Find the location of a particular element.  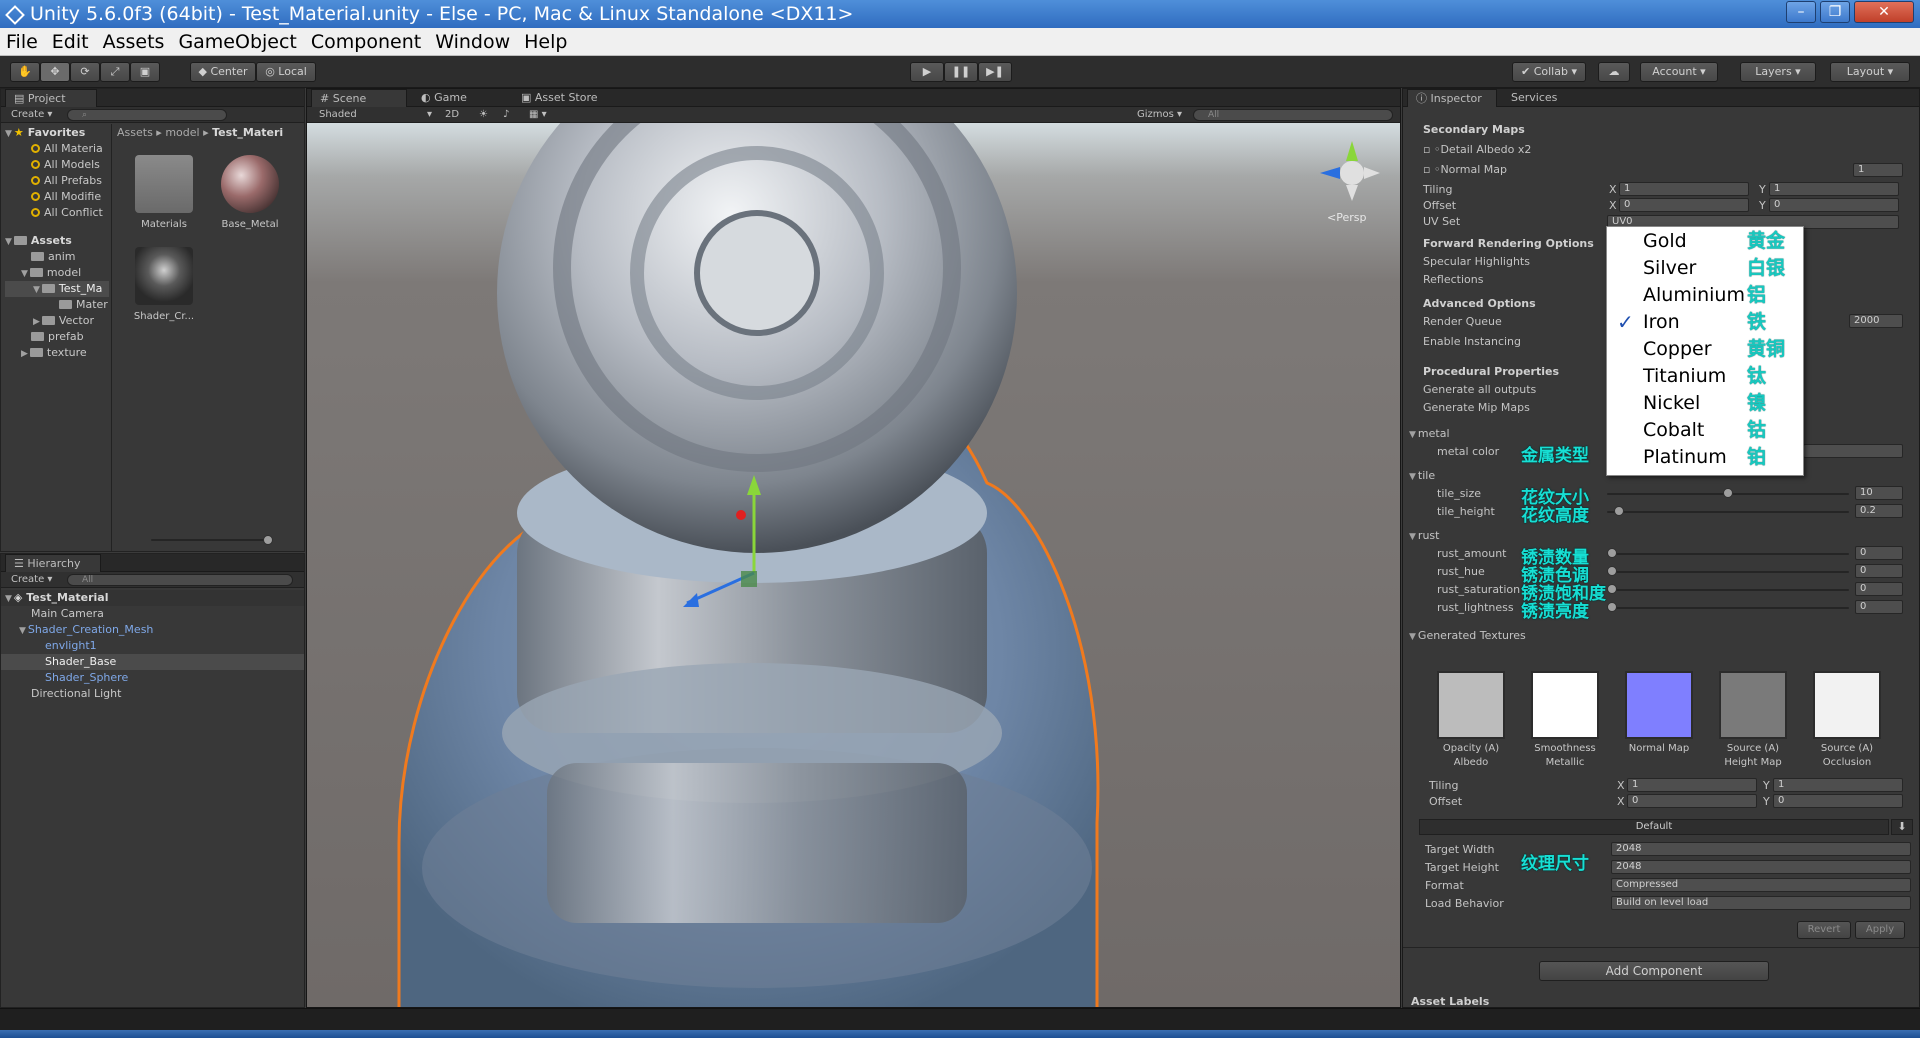

favorite-item: All Conflict is located at coordinates (57, 213).